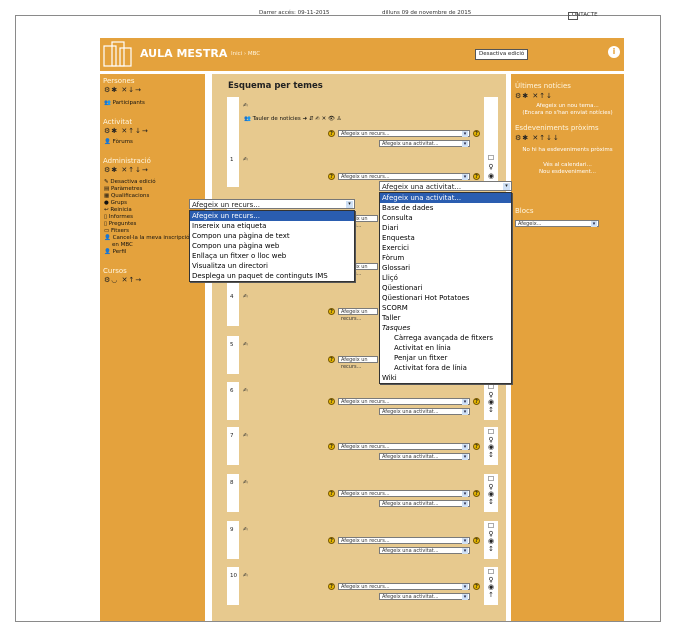 The image size is (674, 633). What do you see at coordinates (123, 280) in the screenshot?
I see `block-controls-icon: ⚙◡ ✕↑→` at bounding box center [123, 280].